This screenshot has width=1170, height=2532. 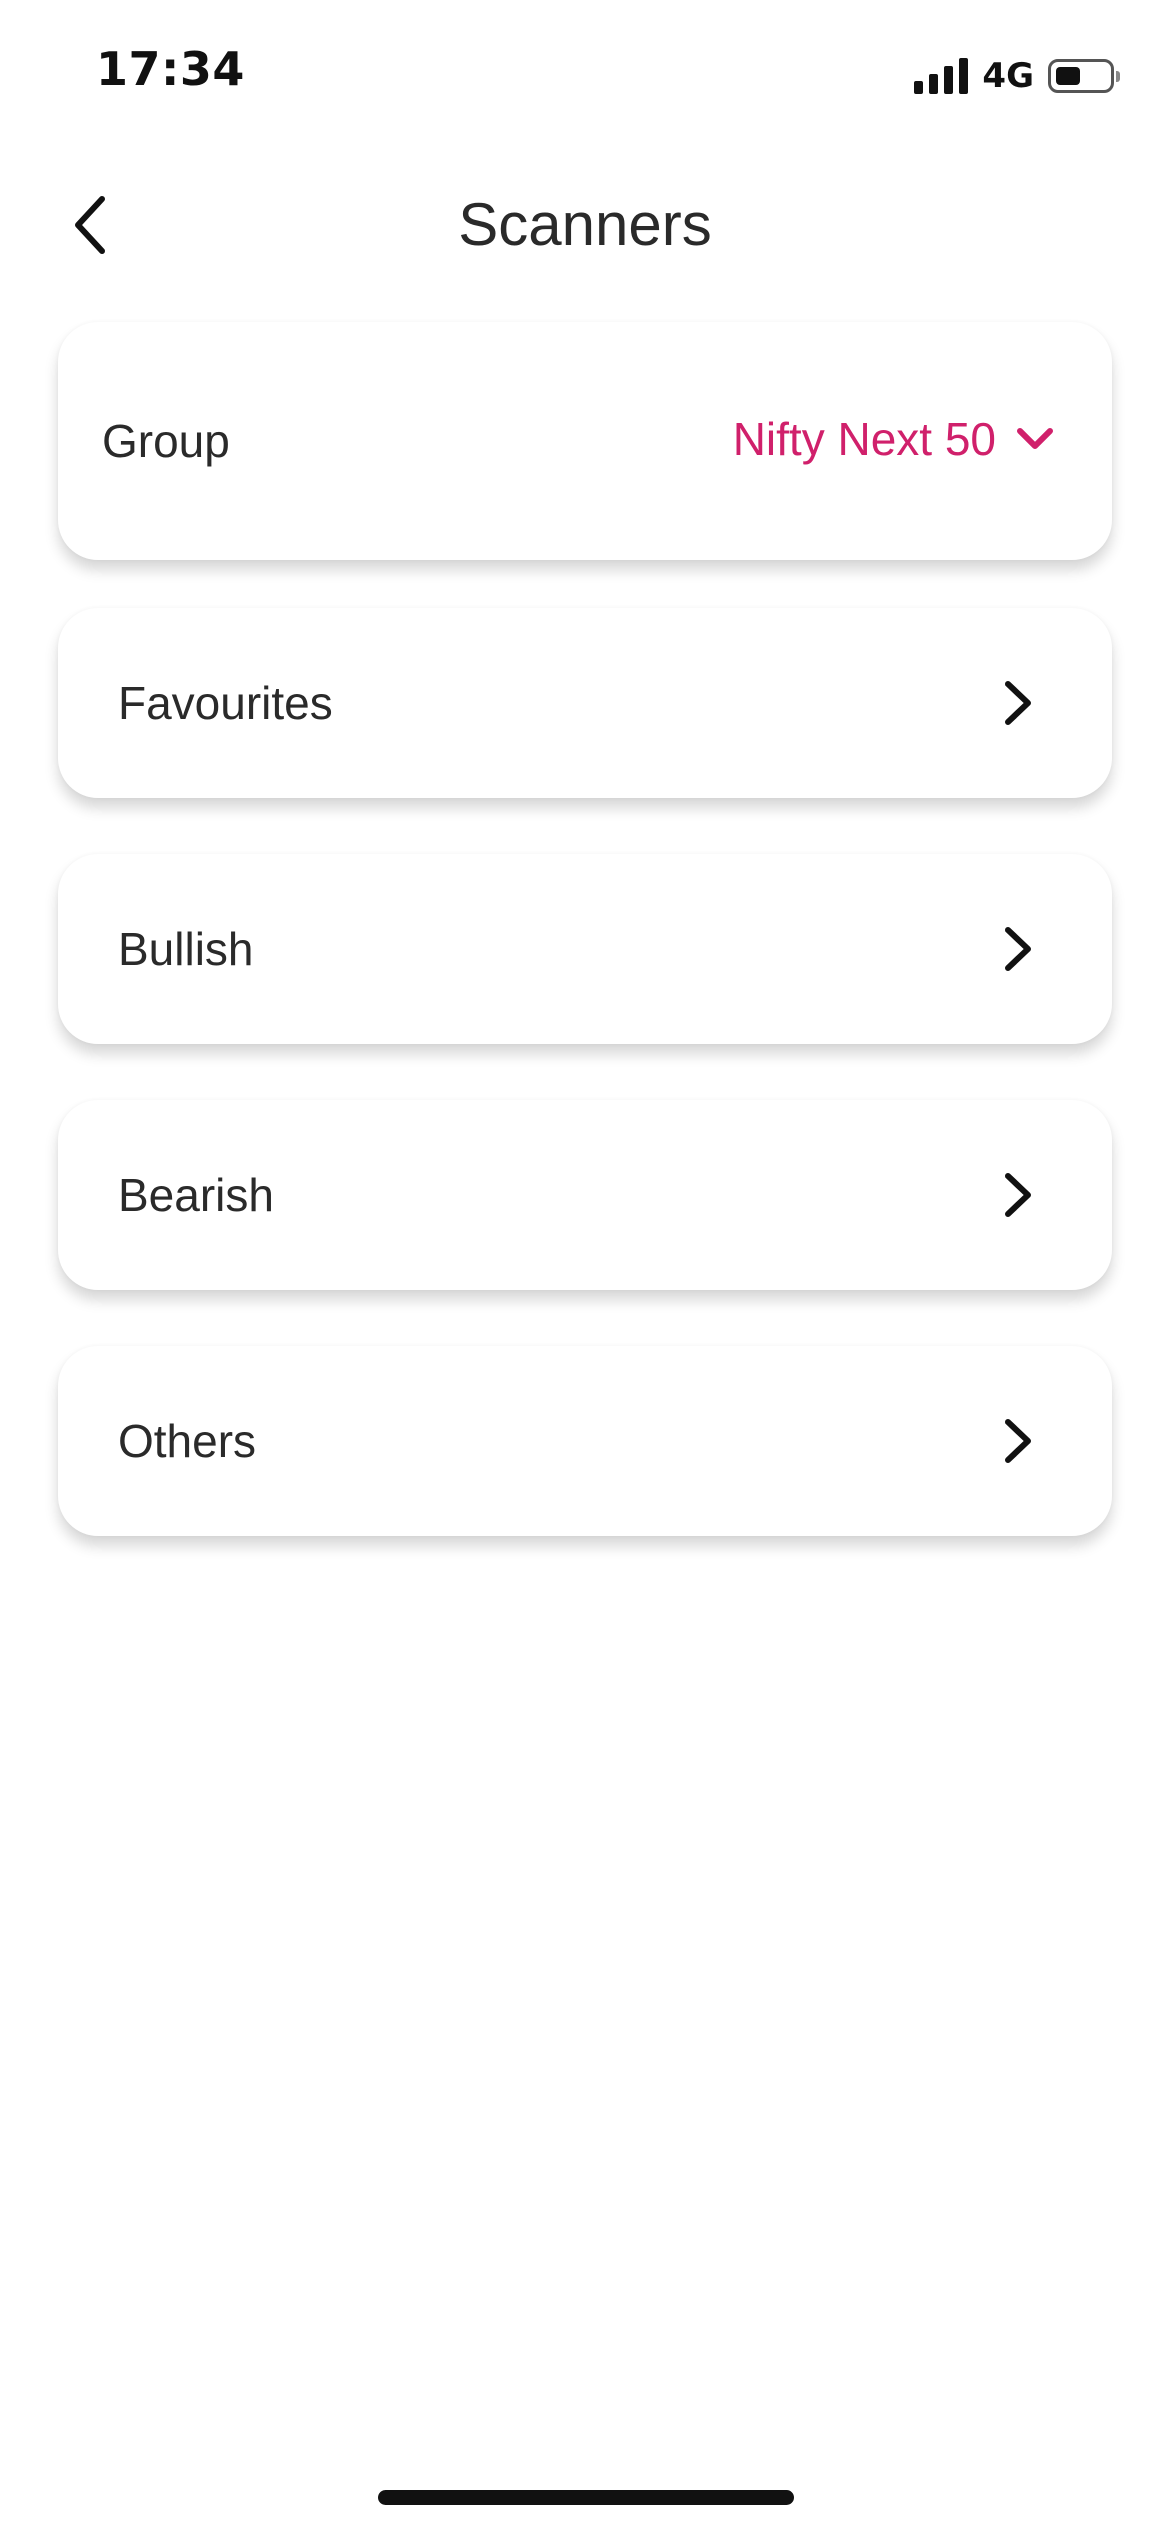 What do you see at coordinates (585, 1195) in the screenshot?
I see `menu-item-bearish: Bearish` at bounding box center [585, 1195].